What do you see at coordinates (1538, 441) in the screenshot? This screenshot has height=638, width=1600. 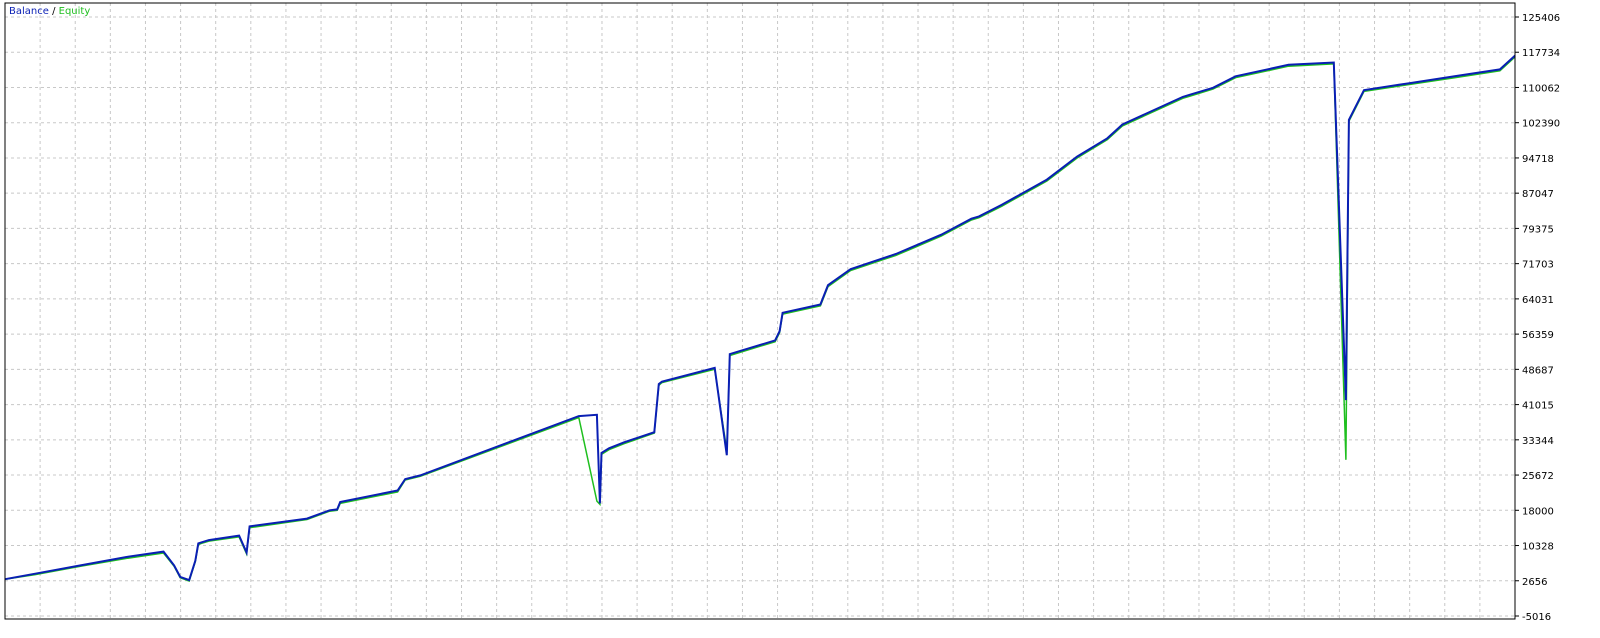 I see `y-tick-label: 33344` at bounding box center [1538, 441].